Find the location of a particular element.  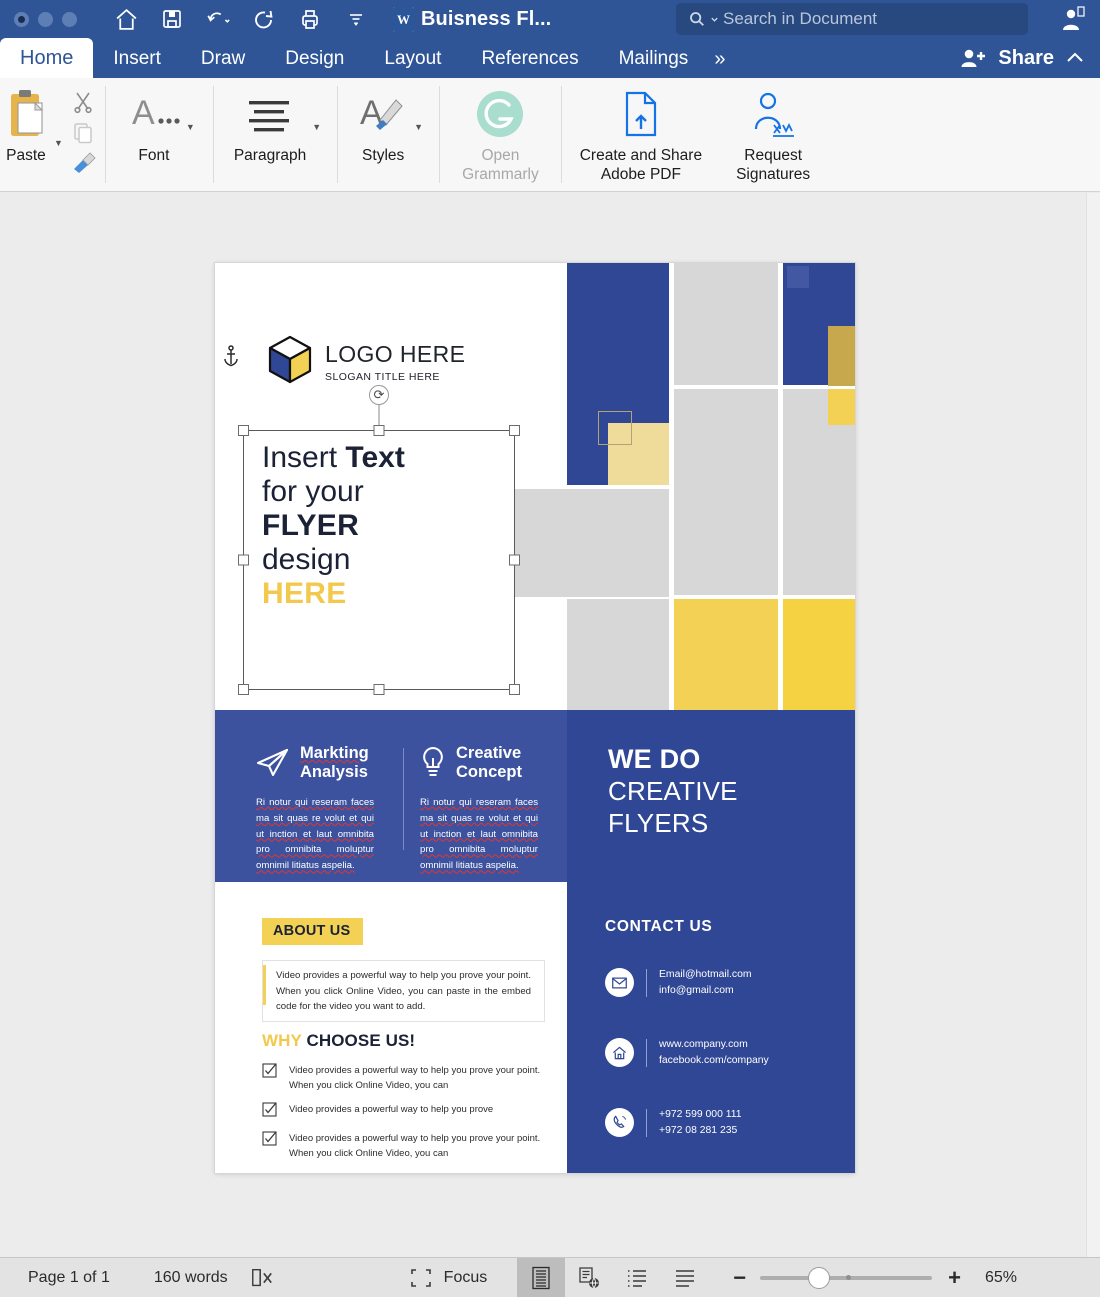

adobe-pdf-label-line1: Create and Share is located at coordinates (641, 155).